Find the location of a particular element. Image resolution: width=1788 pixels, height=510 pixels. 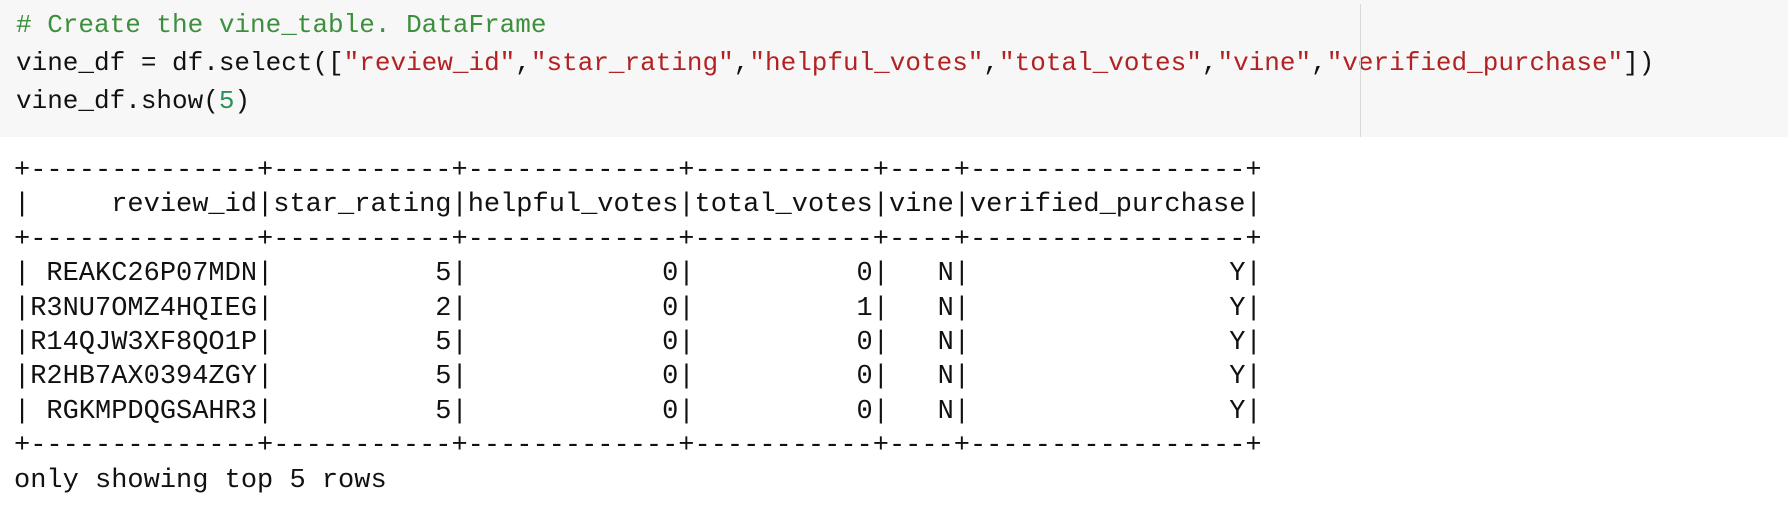

table-row: |R3NU7OMZ4HQIEG| 2| 0| 1| N| Y| is located at coordinates (638, 308).